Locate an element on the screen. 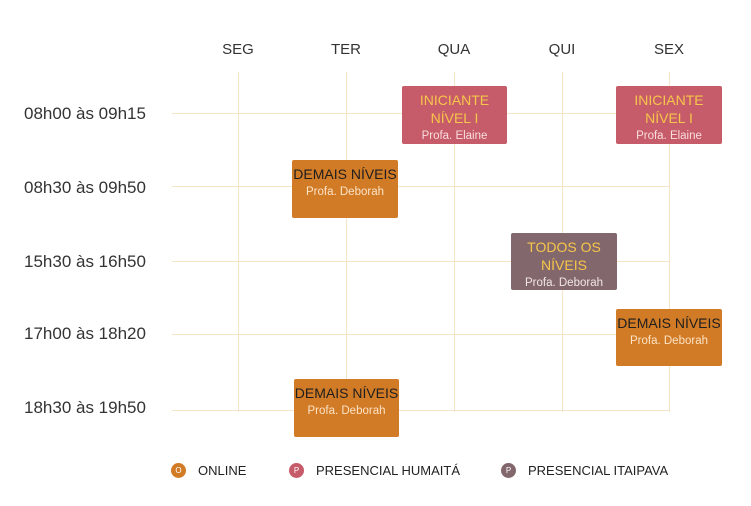 The image size is (751, 506). legend-label: PRESENCIAL HUMAITÁ is located at coordinates (388, 470).